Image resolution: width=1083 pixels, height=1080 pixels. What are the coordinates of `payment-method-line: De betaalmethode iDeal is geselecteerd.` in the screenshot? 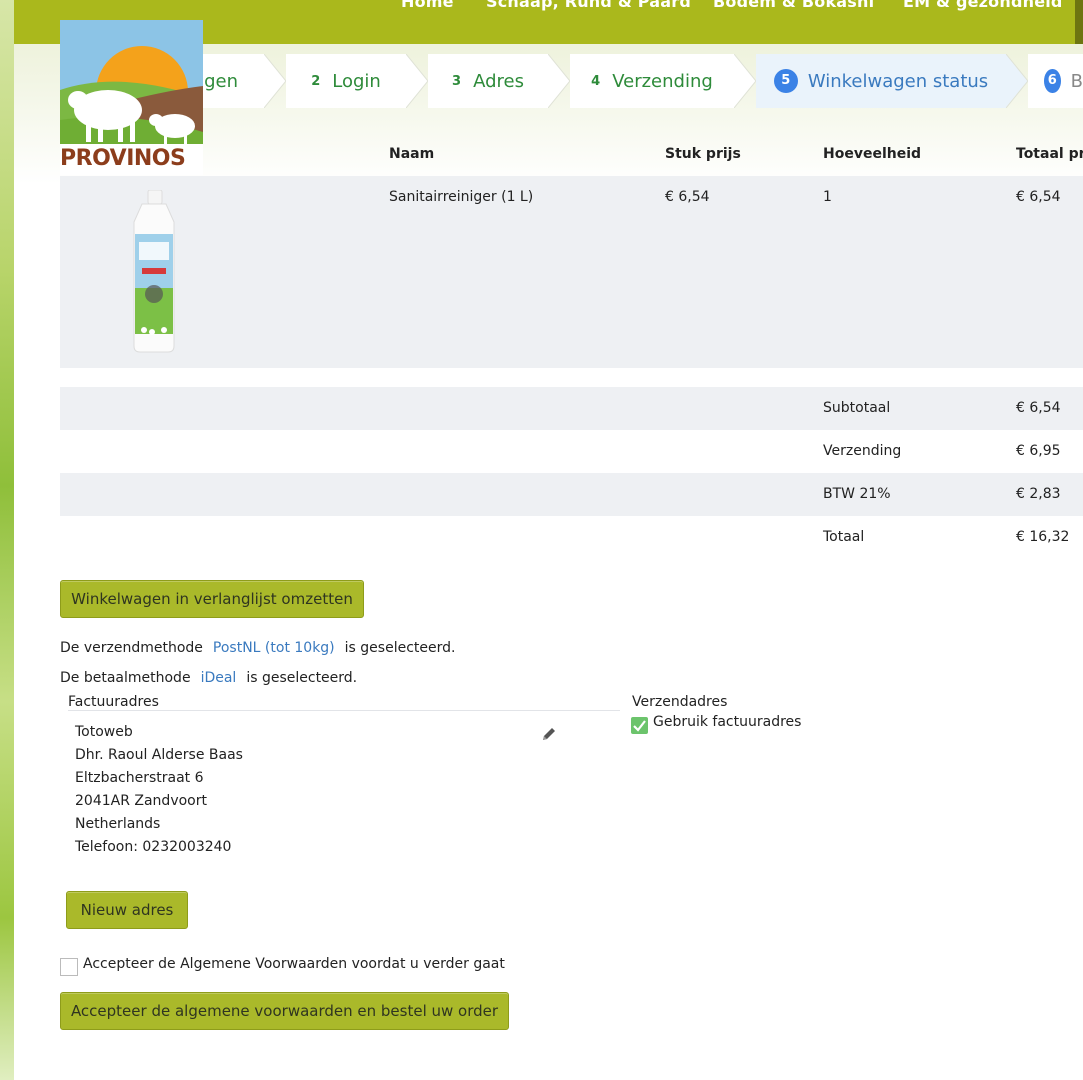 It's located at (208, 678).